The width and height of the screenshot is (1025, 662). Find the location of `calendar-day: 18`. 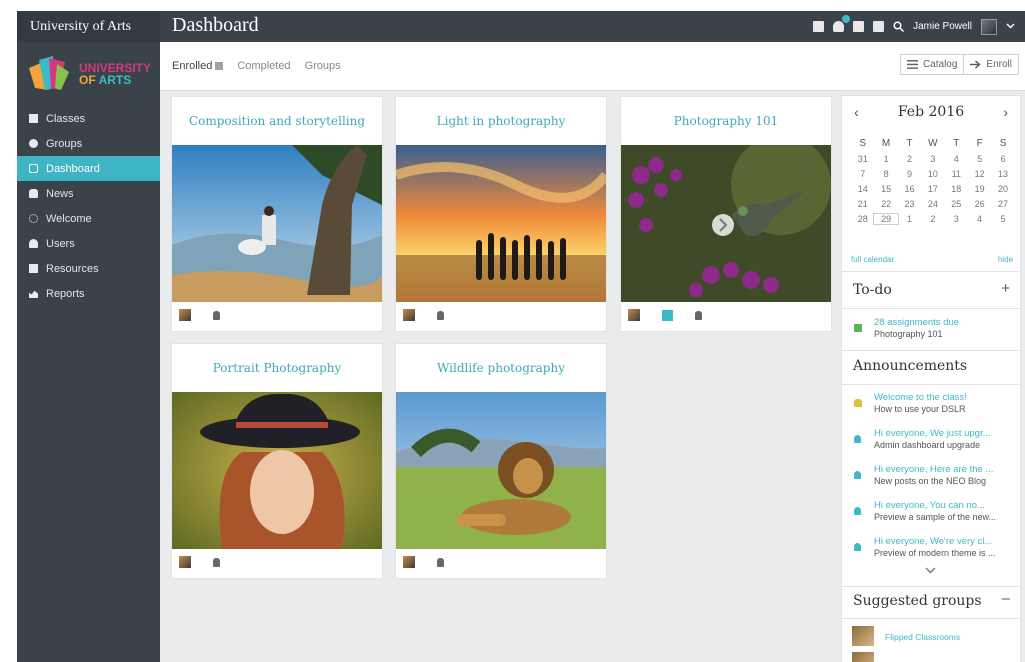

calendar-day: 18 is located at coordinates (956, 189).